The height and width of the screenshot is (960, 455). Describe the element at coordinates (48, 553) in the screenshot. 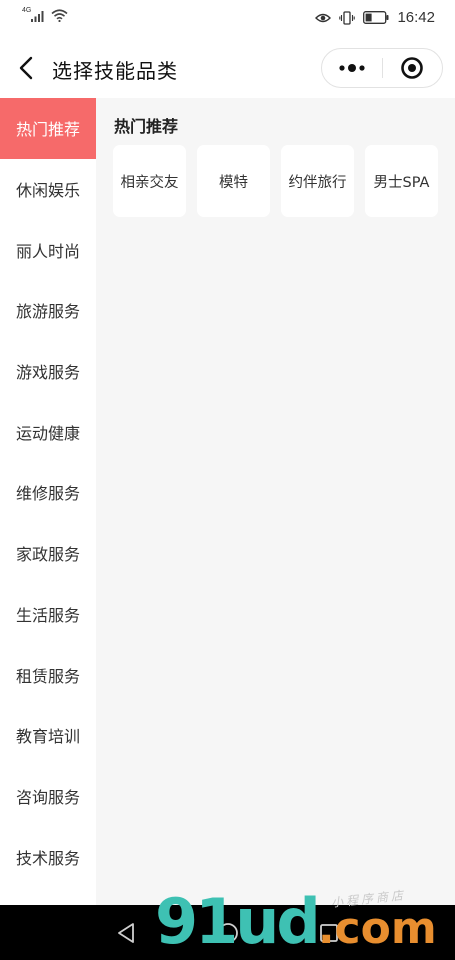

I see `sidebar-item-housekeeping: 家政服务` at that location.